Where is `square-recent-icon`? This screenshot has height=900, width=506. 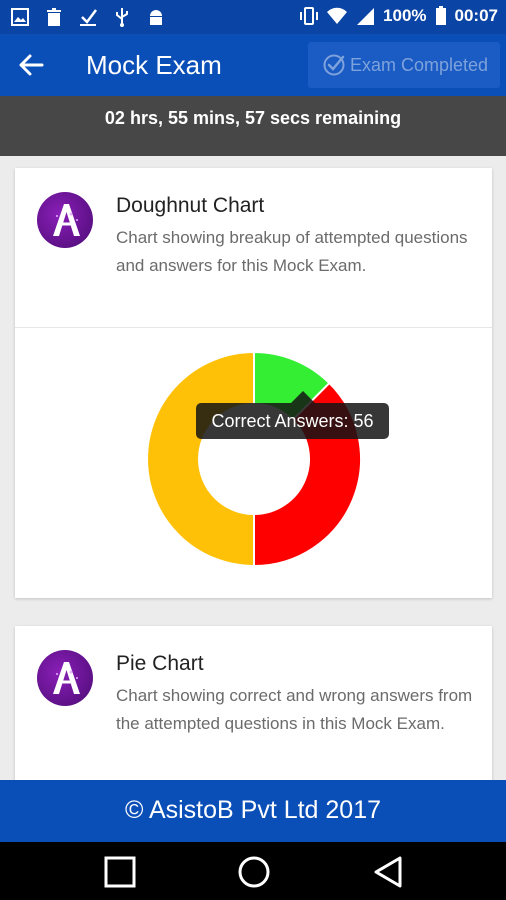
square-recent-icon is located at coordinates (120, 872).